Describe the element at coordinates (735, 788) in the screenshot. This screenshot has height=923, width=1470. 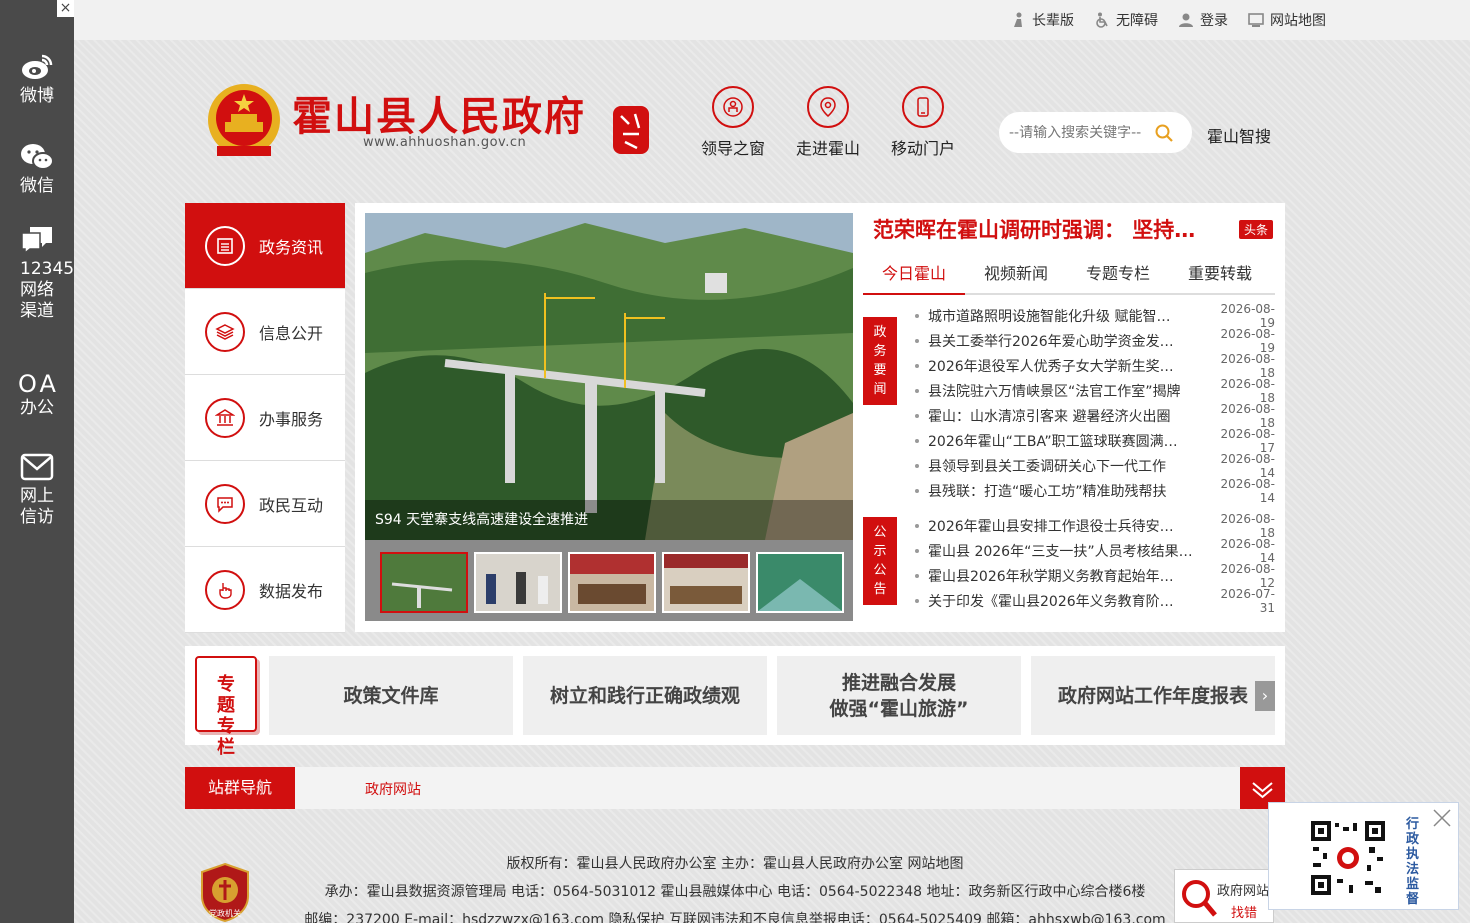
I see `station-nav: 站群导航 政府网站` at that location.